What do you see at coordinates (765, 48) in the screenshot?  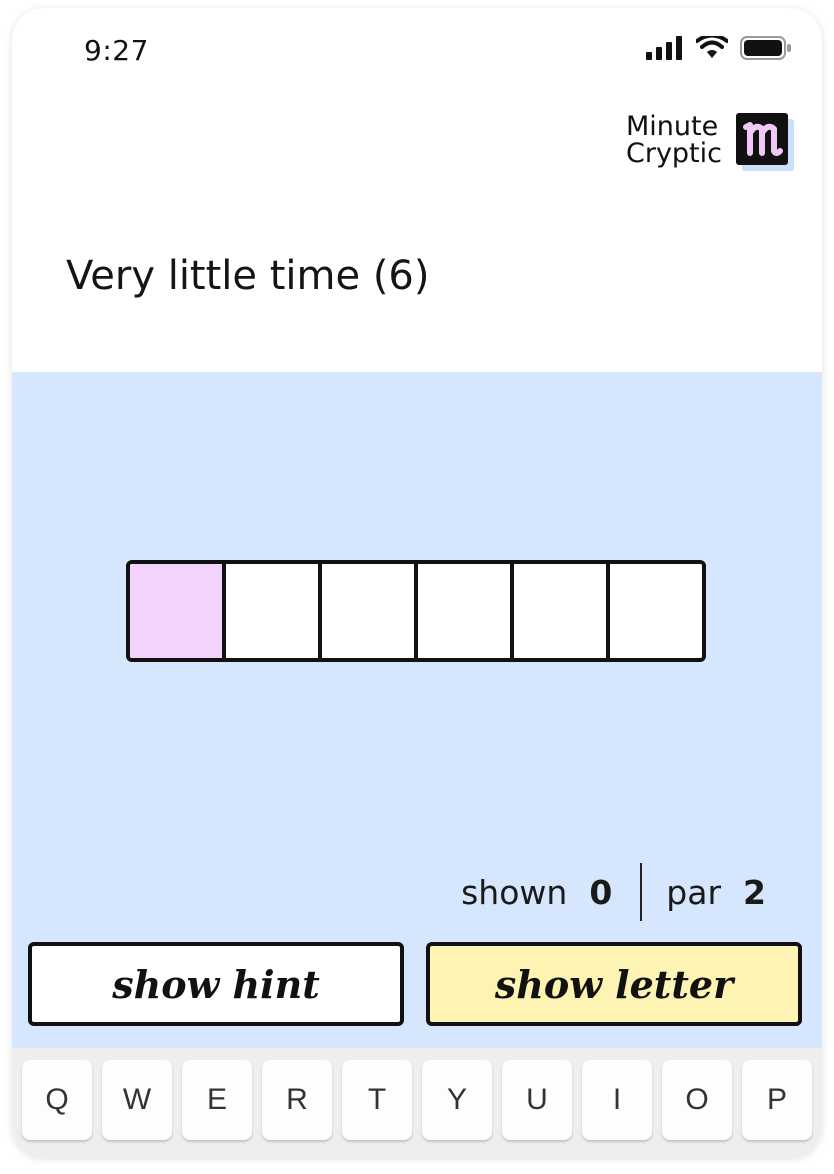 I see `battery-icon` at bounding box center [765, 48].